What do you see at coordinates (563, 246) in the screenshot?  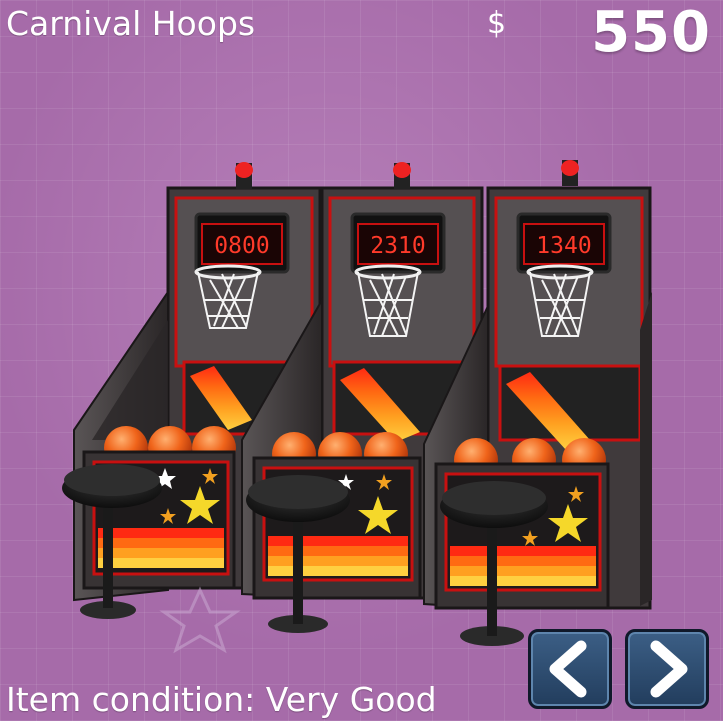 I see `machine-3-score: 1340` at bounding box center [563, 246].